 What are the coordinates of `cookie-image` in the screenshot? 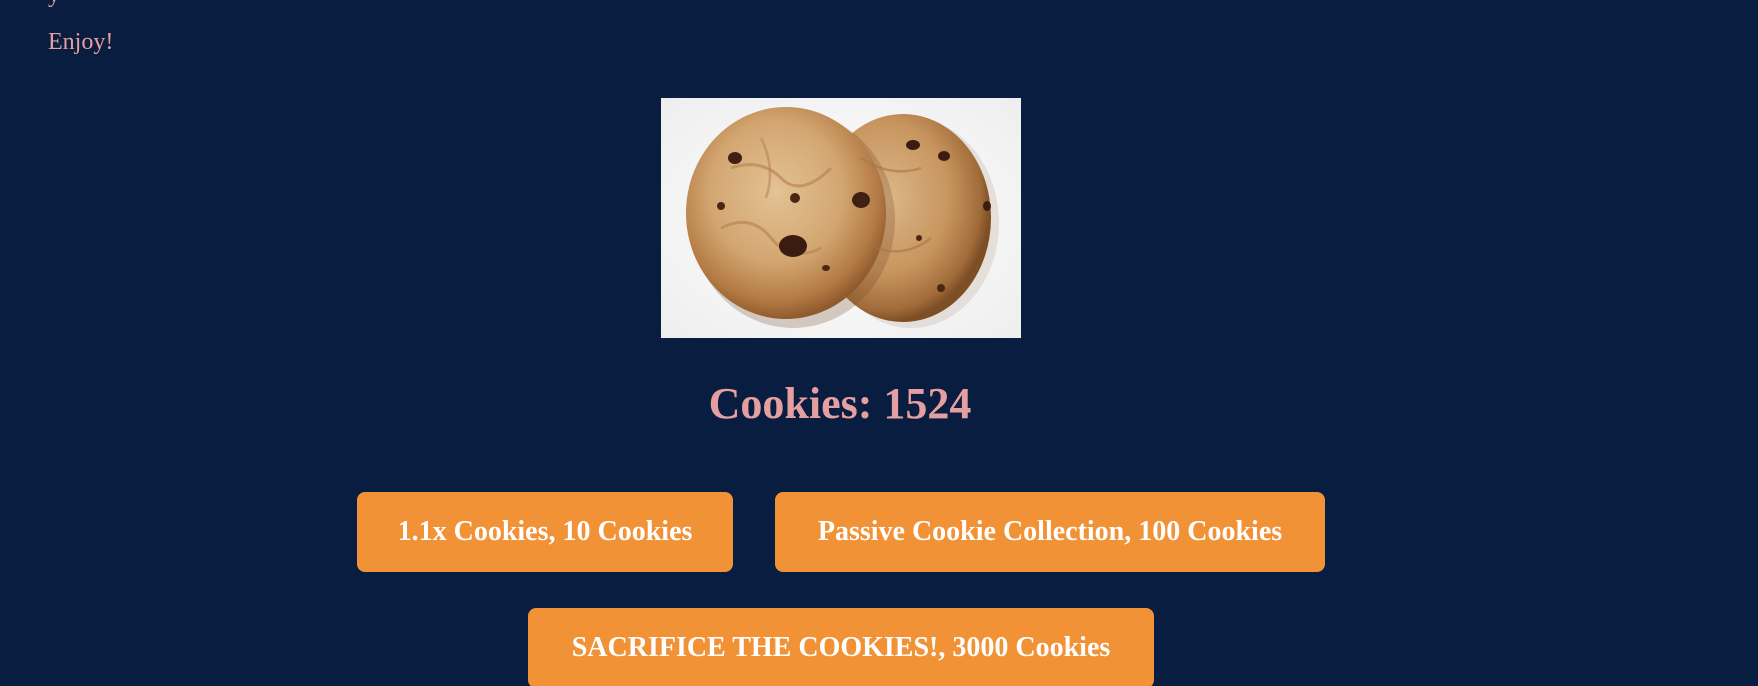 It's located at (841, 218).